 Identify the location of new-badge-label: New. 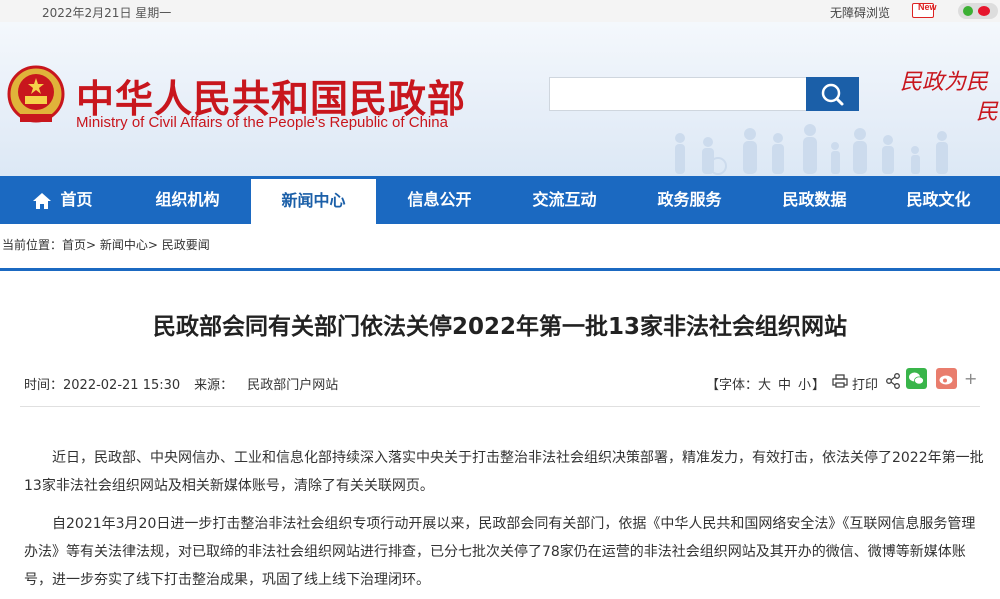
(927, 7).